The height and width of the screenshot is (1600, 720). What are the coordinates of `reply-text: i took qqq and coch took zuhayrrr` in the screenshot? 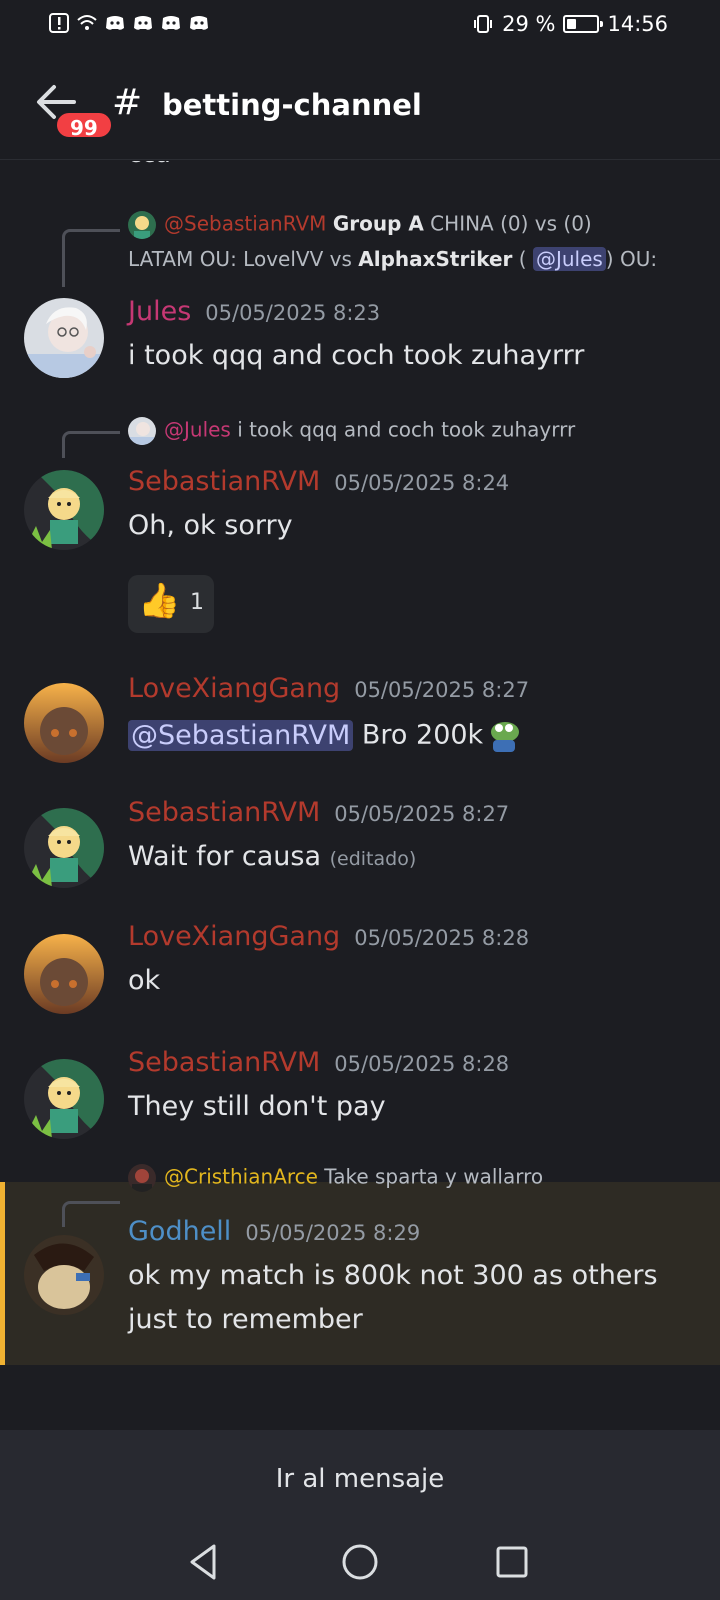 It's located at (406, 429).